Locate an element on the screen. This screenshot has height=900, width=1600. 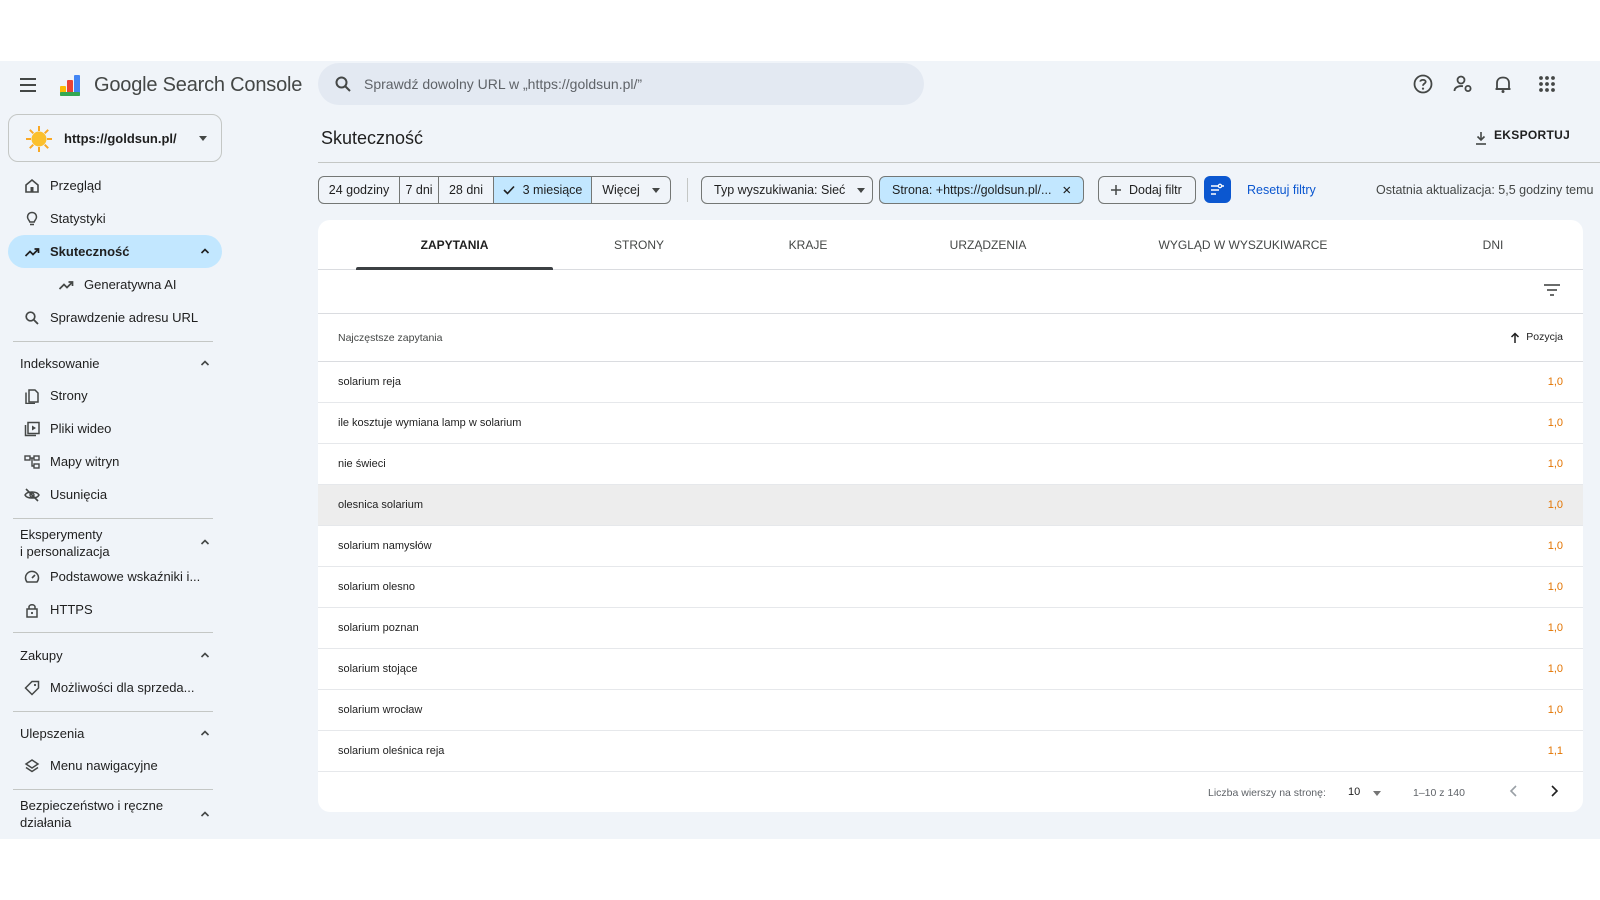
tab-dates: DNI is located at coordinates (1493, 245).